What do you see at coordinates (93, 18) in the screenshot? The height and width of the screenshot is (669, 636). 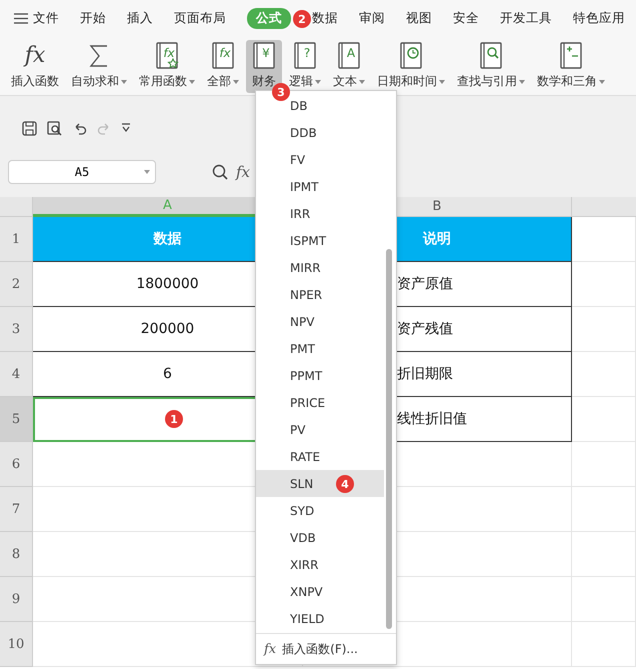 I see `menu-tab: 开始` at bounding box center [93, 18].